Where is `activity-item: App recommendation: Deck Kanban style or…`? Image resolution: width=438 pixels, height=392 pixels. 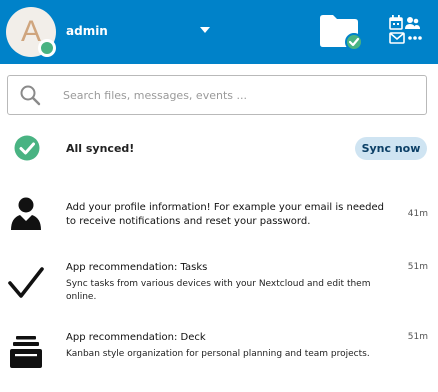 activity-item: App recommendation: Deck Kanban style or… is located at coordinates (219, 353).